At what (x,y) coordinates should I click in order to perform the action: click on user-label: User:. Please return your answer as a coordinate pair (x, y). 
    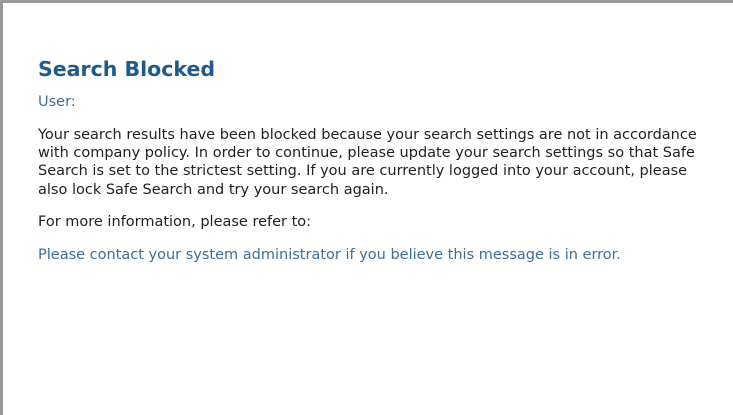
    Looking at the image, I should click on (57, 102).